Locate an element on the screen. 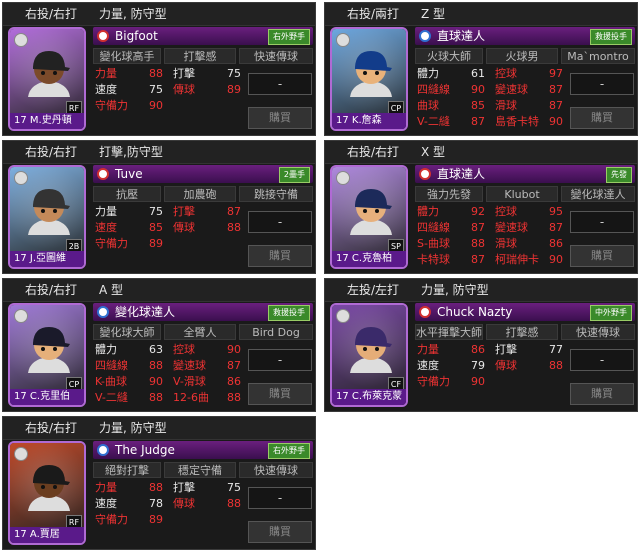  role-badge: 先發 is located at coordinates (619, 175).